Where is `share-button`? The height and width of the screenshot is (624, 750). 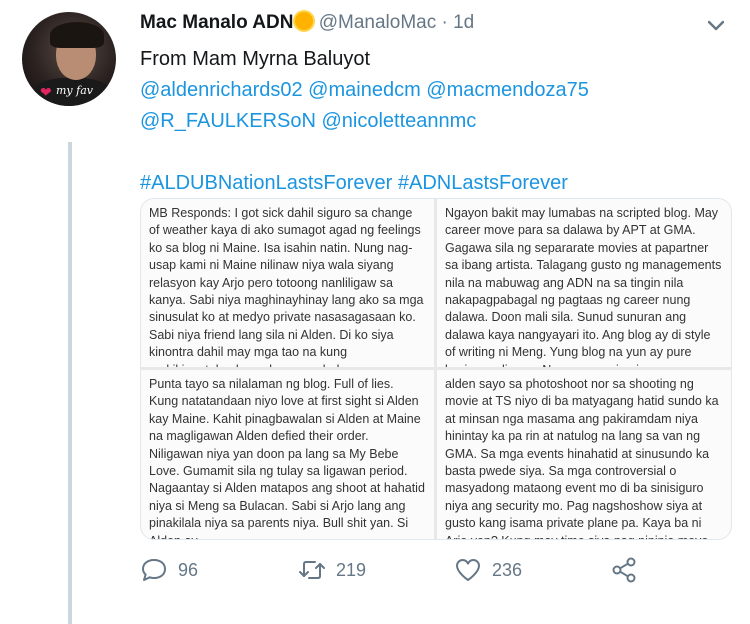
share-button is located at coordinates (624, 570).